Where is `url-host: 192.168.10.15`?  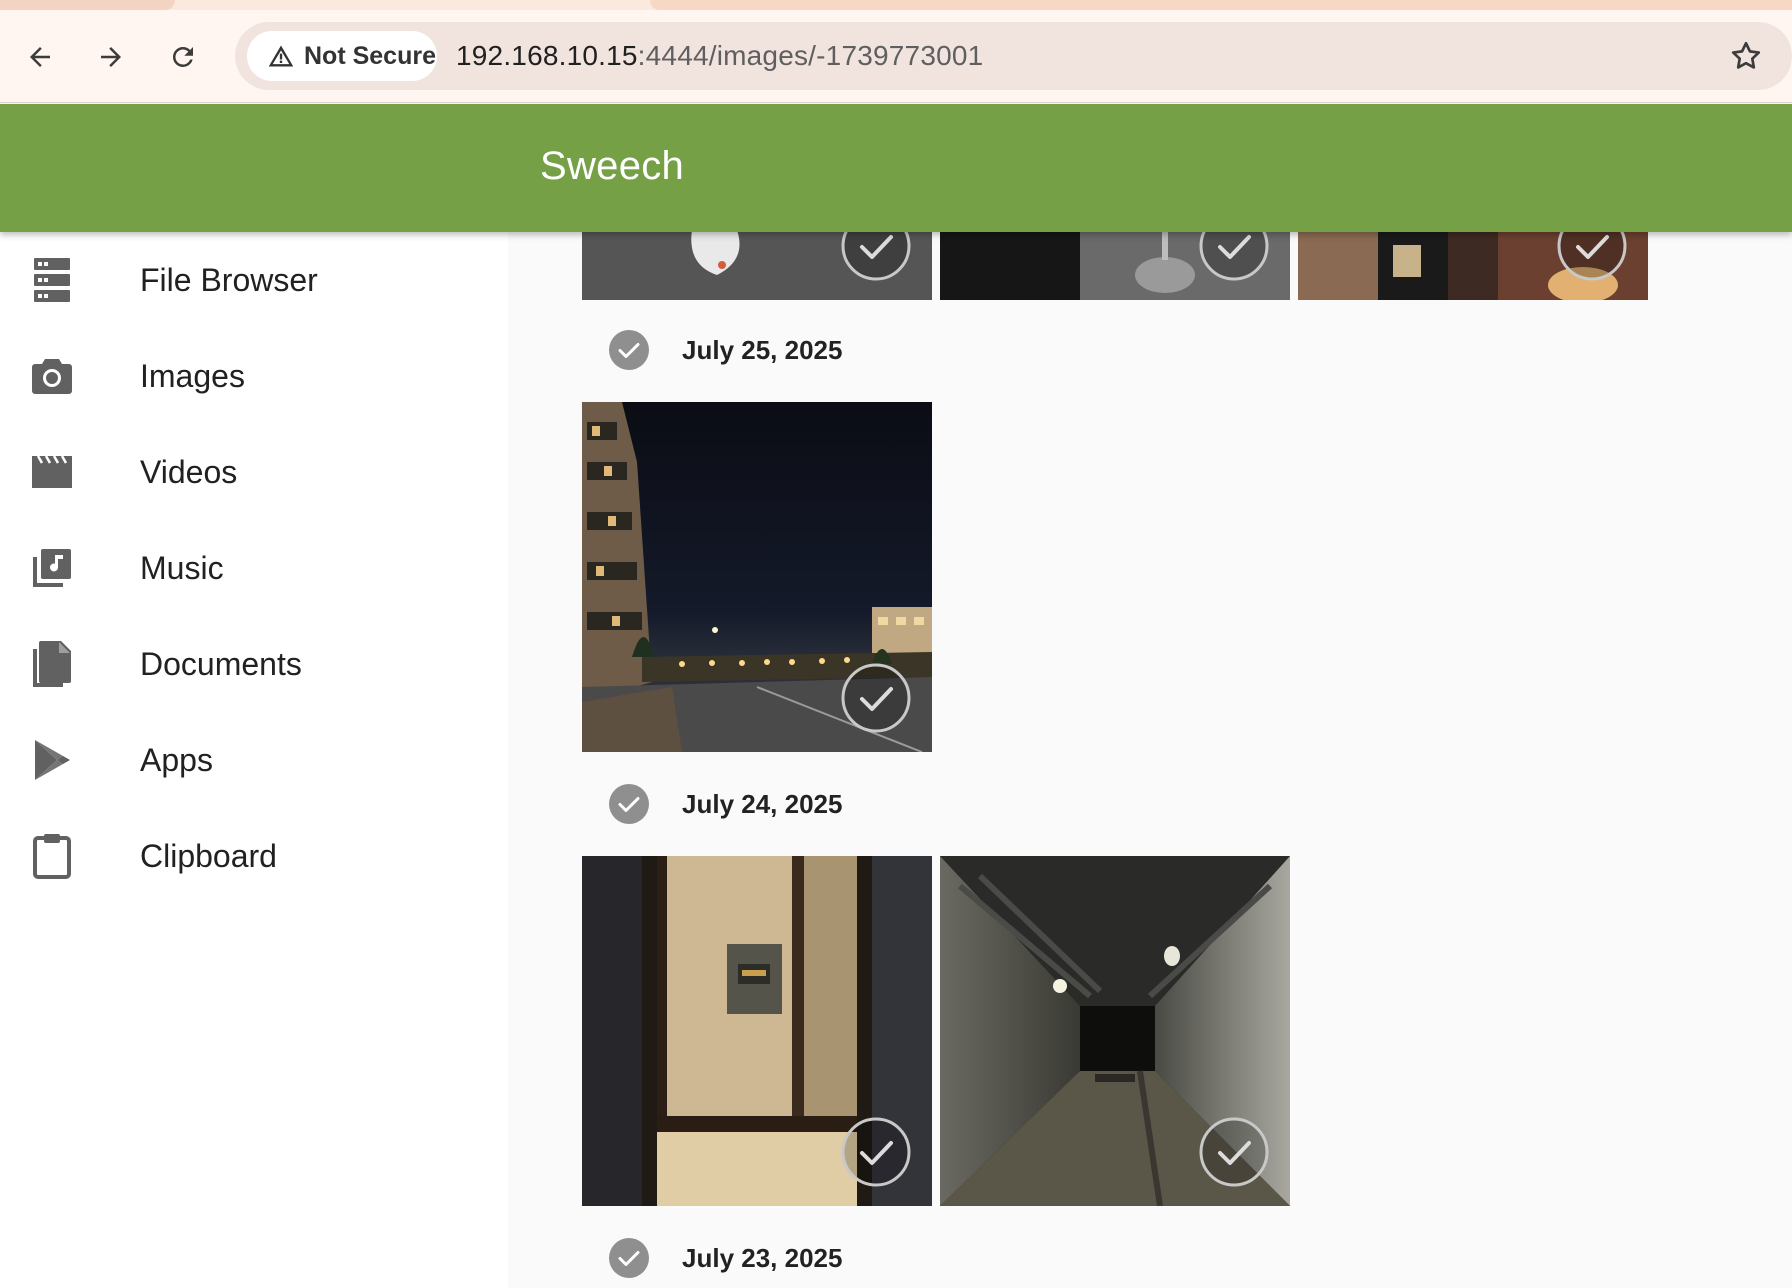 url-host: 192.168.10.15 is located at coordinates (547, 55).